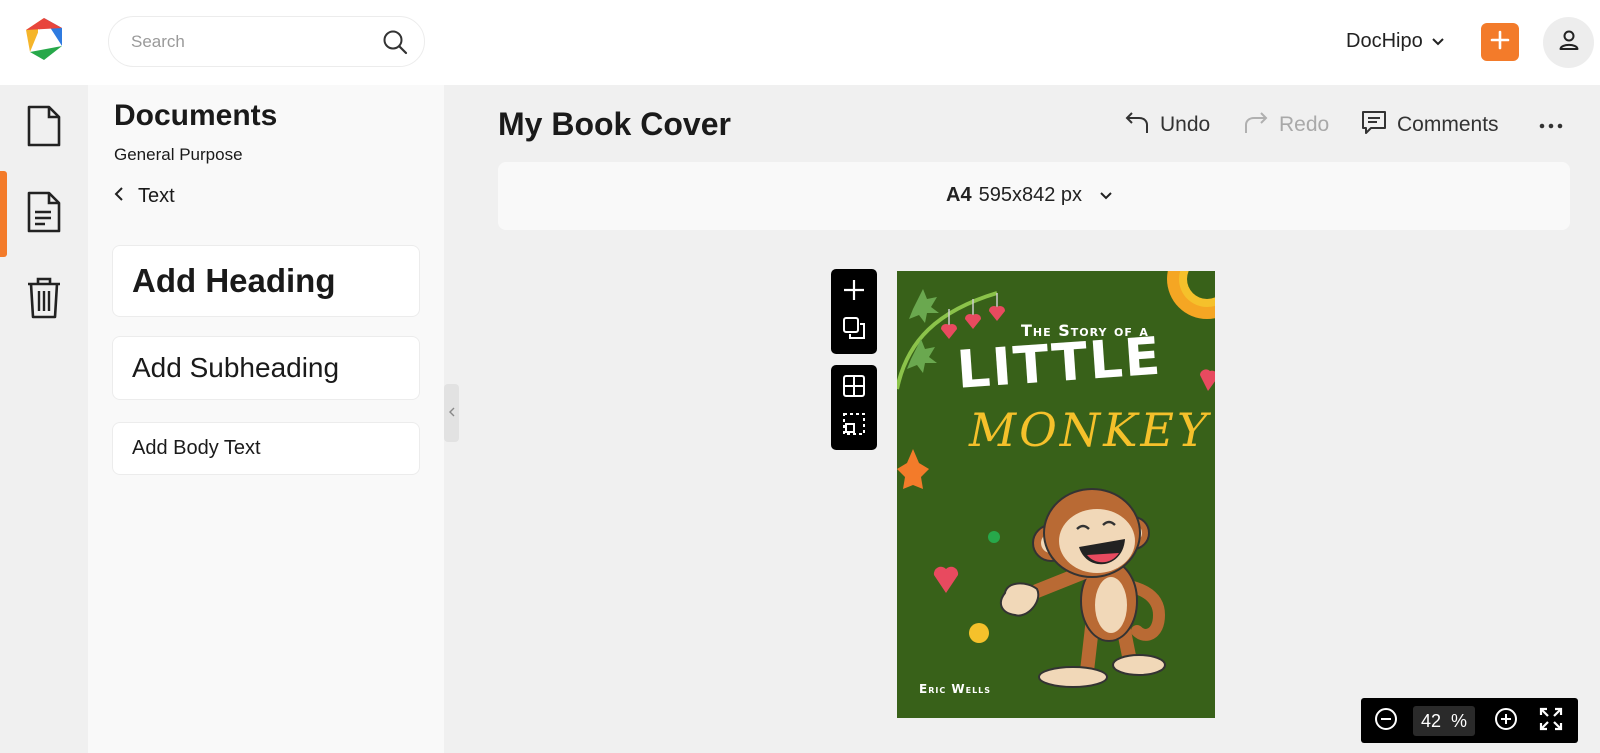 The width and height of the screenshot is (1600, 753). I want to click on zoom-controls: 42 %, so click(1469, 720).